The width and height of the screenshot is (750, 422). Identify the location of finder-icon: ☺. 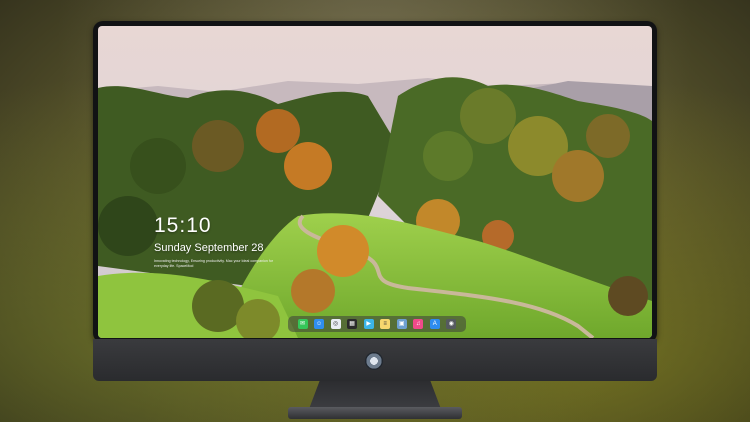
(319, 324).